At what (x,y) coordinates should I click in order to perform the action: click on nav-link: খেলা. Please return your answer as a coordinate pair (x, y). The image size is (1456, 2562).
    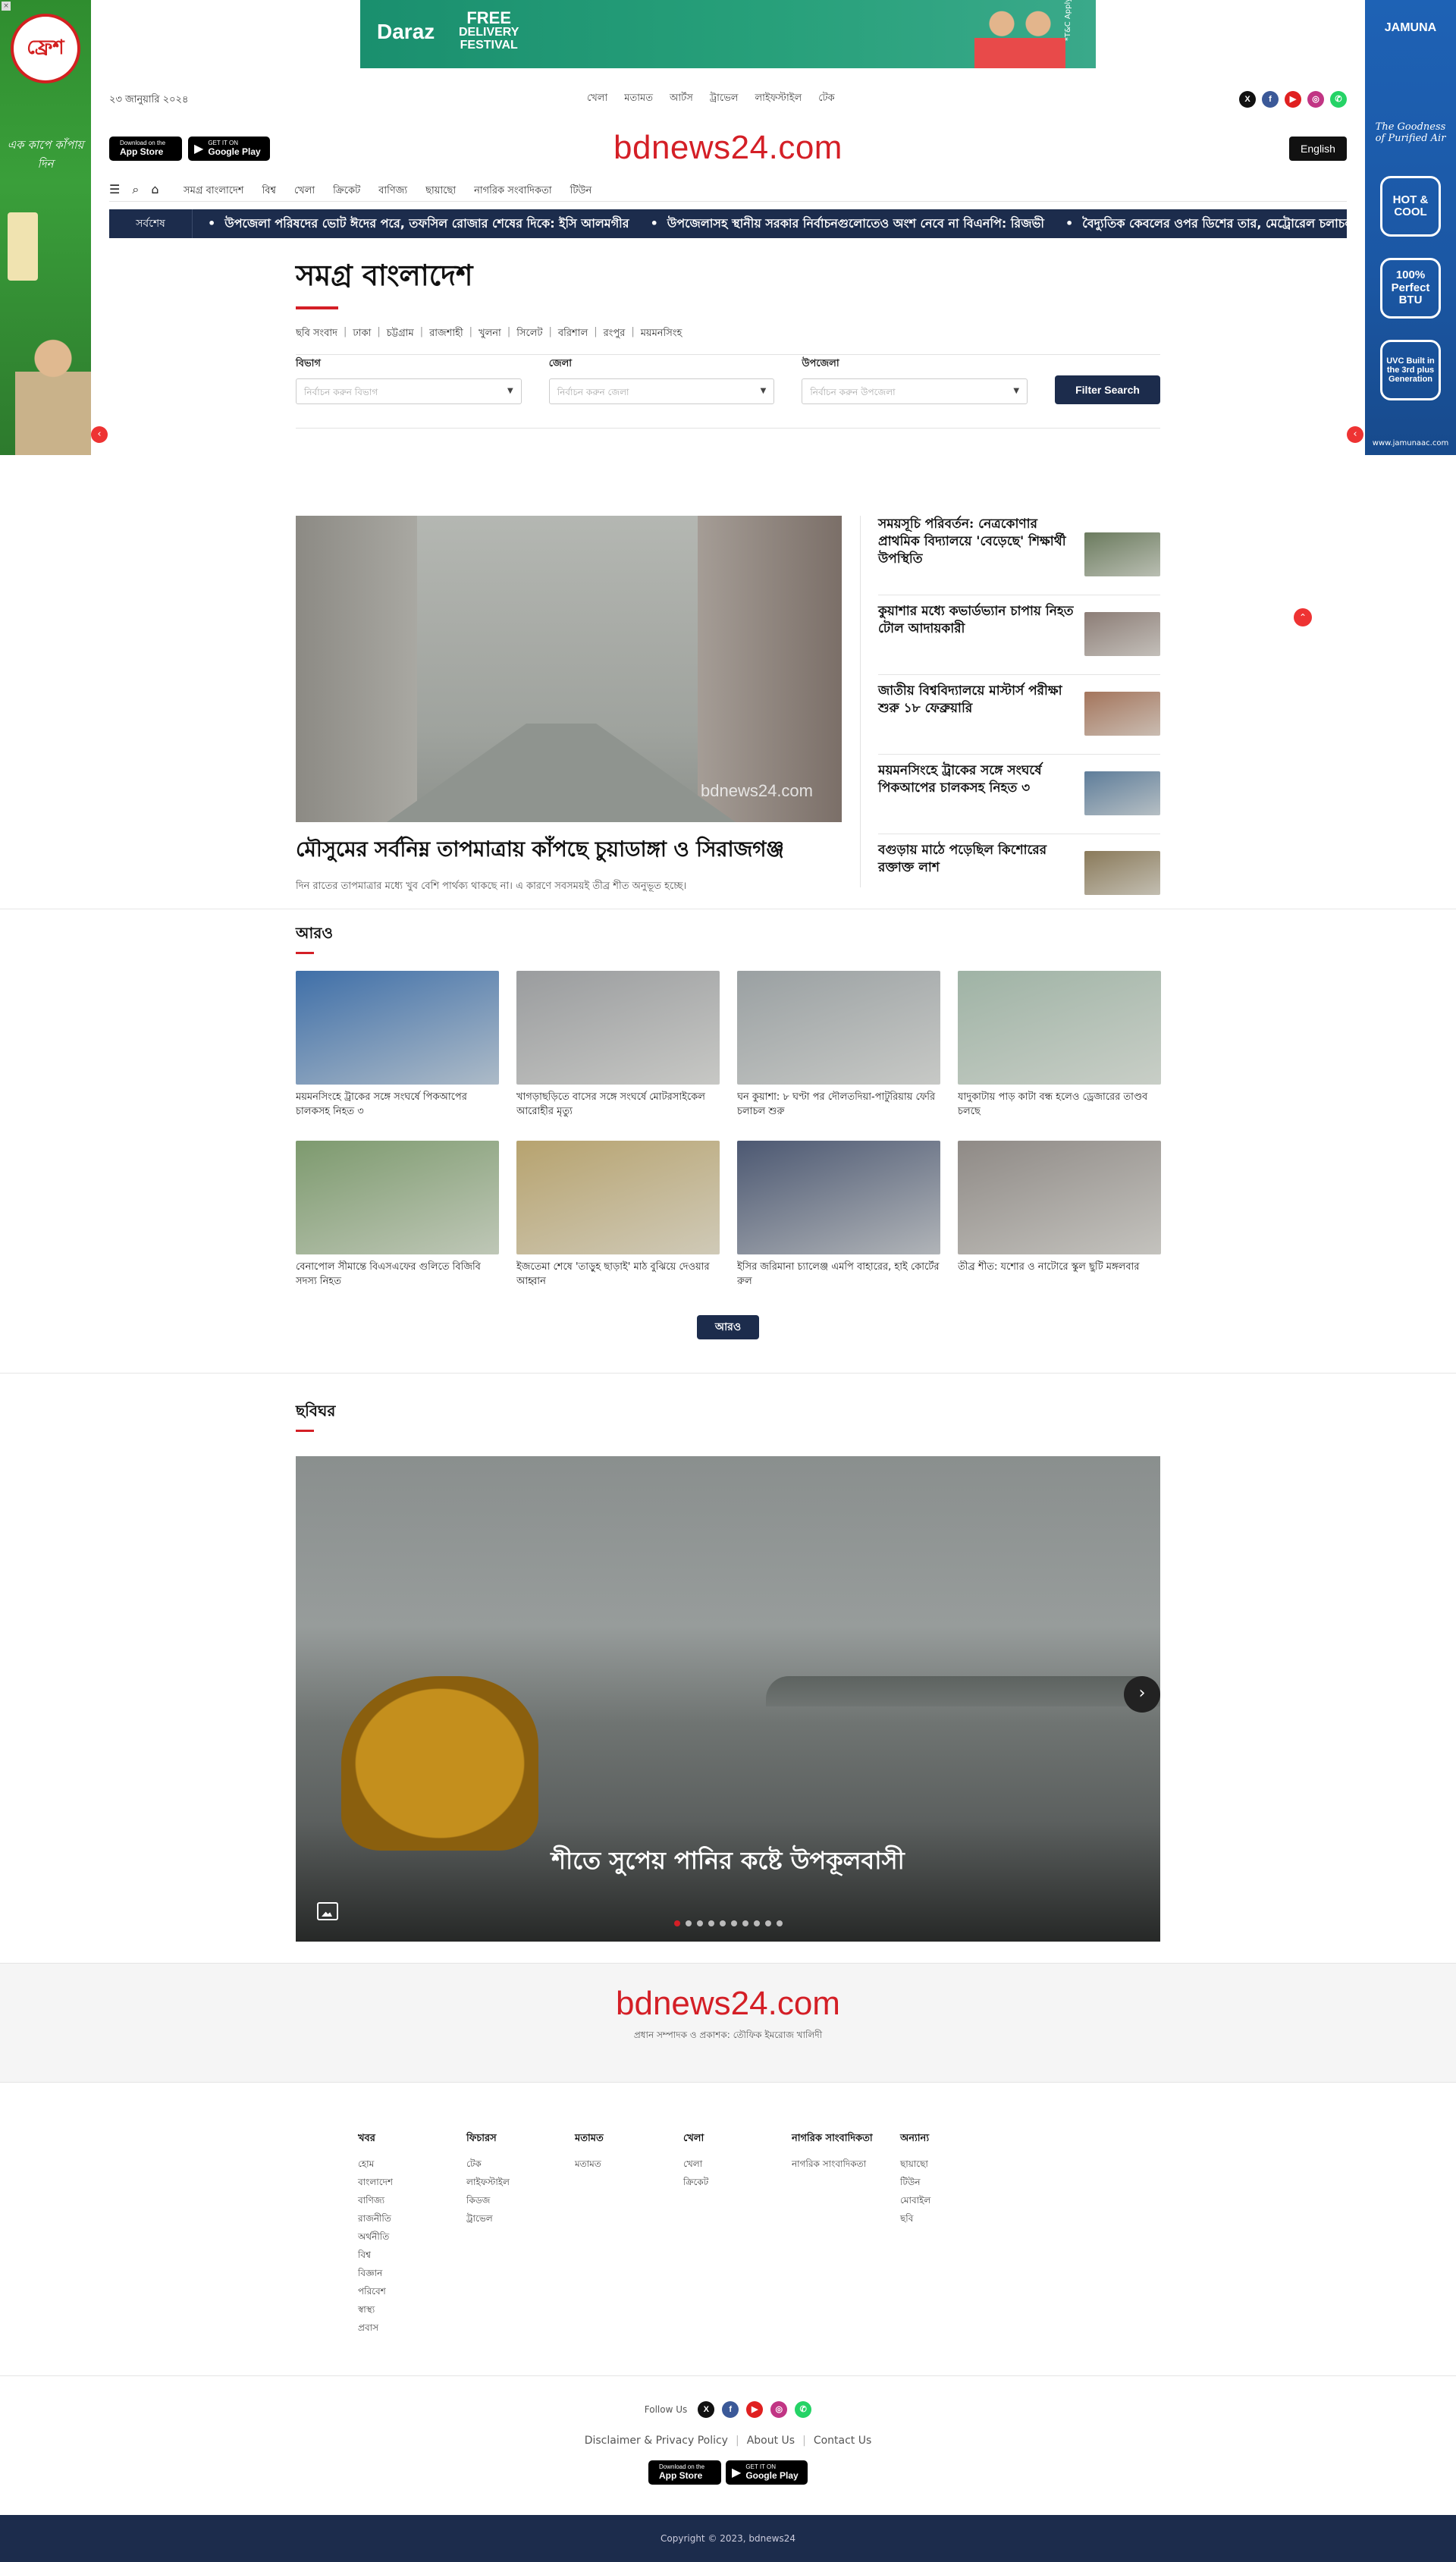
    Looking at the image, I should click on (304, 191).